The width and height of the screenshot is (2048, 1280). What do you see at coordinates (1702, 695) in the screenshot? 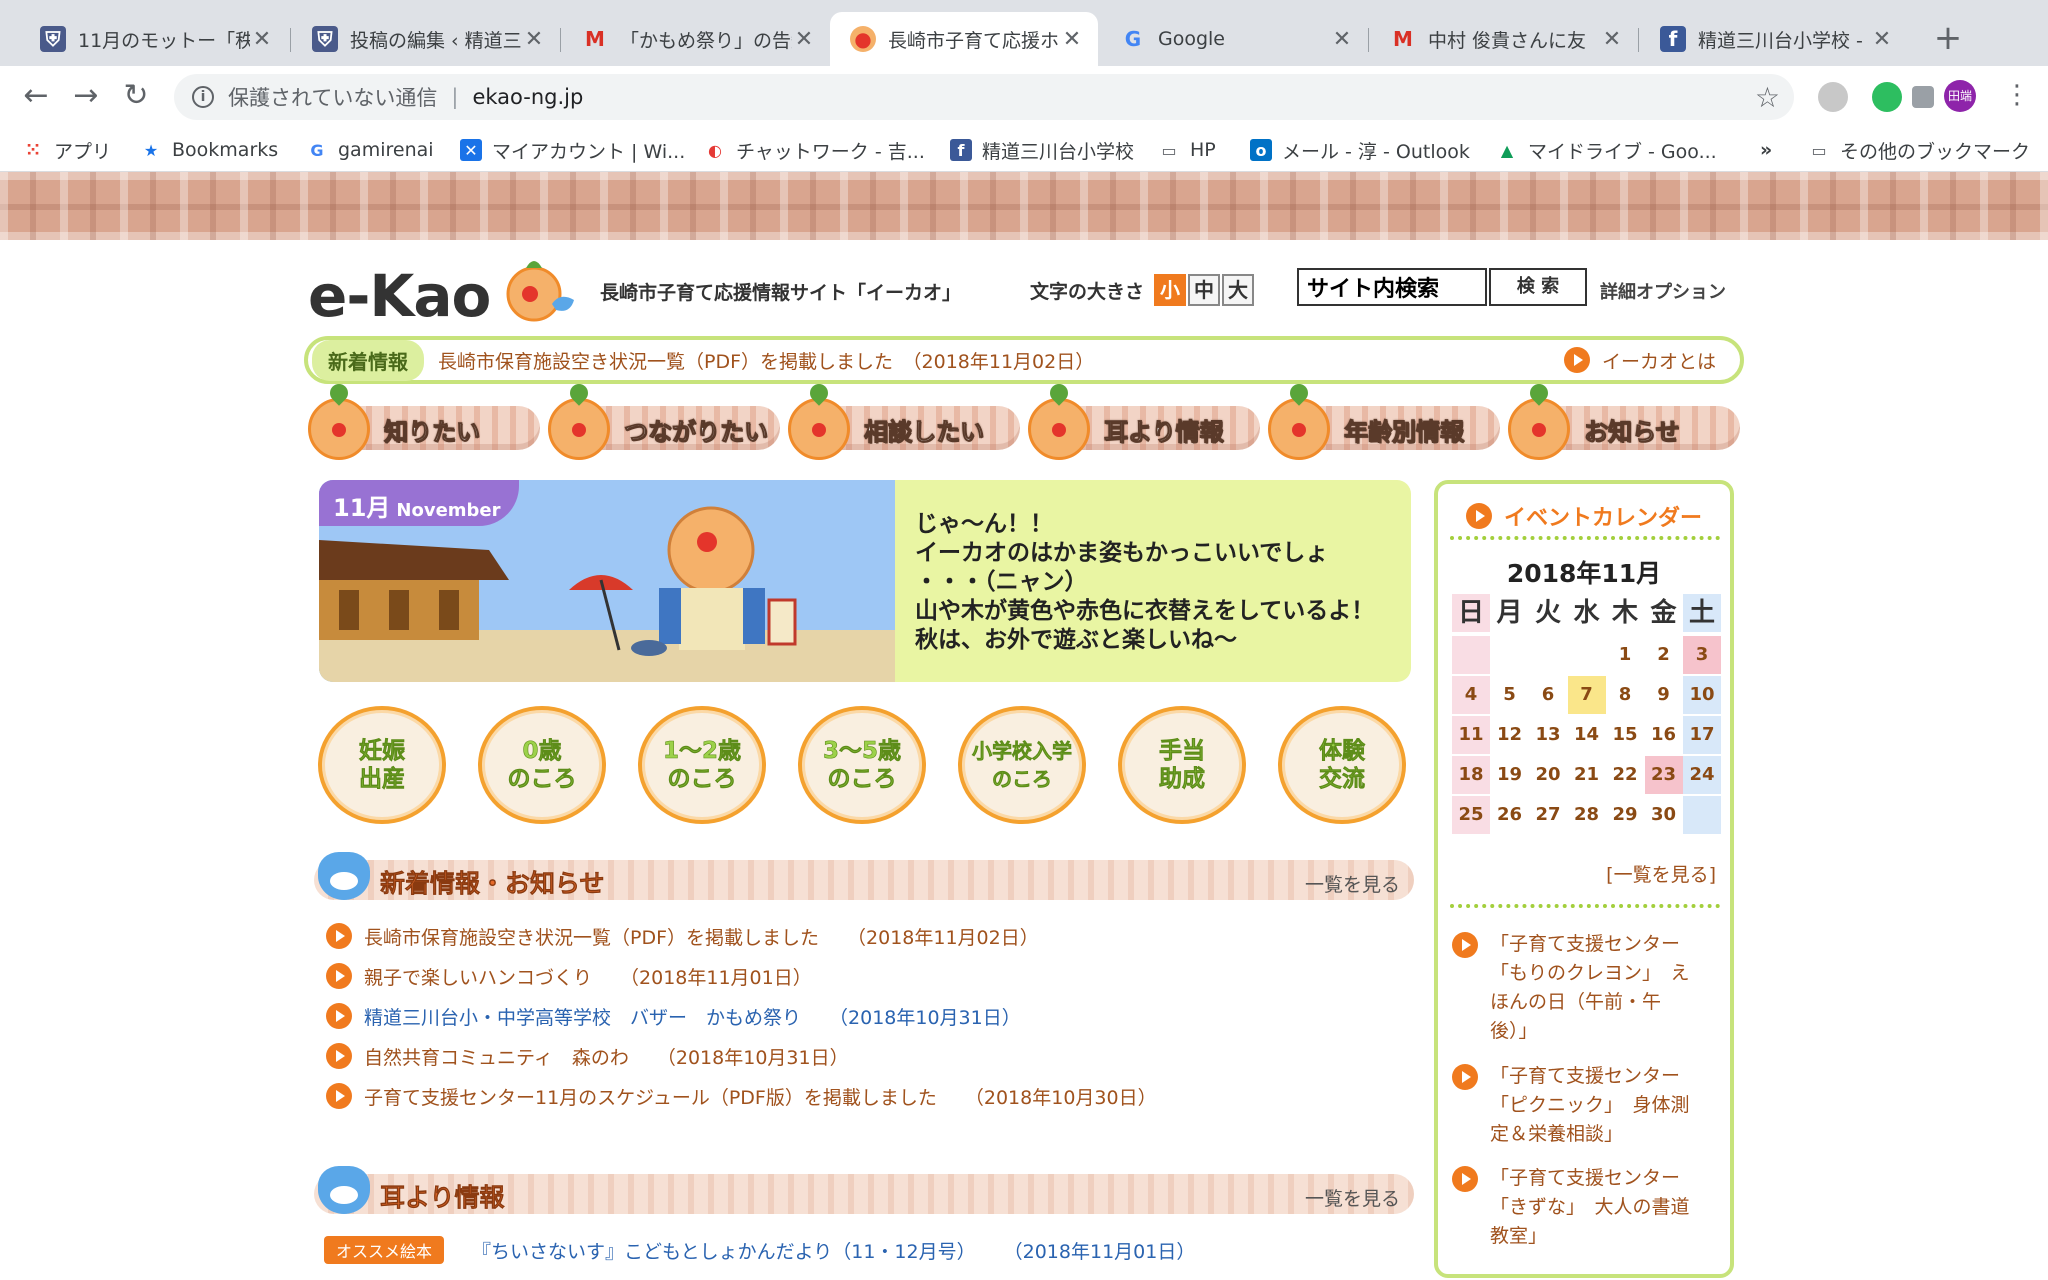
I see `calendar-day: 10` at bounding box center [1702, 695].